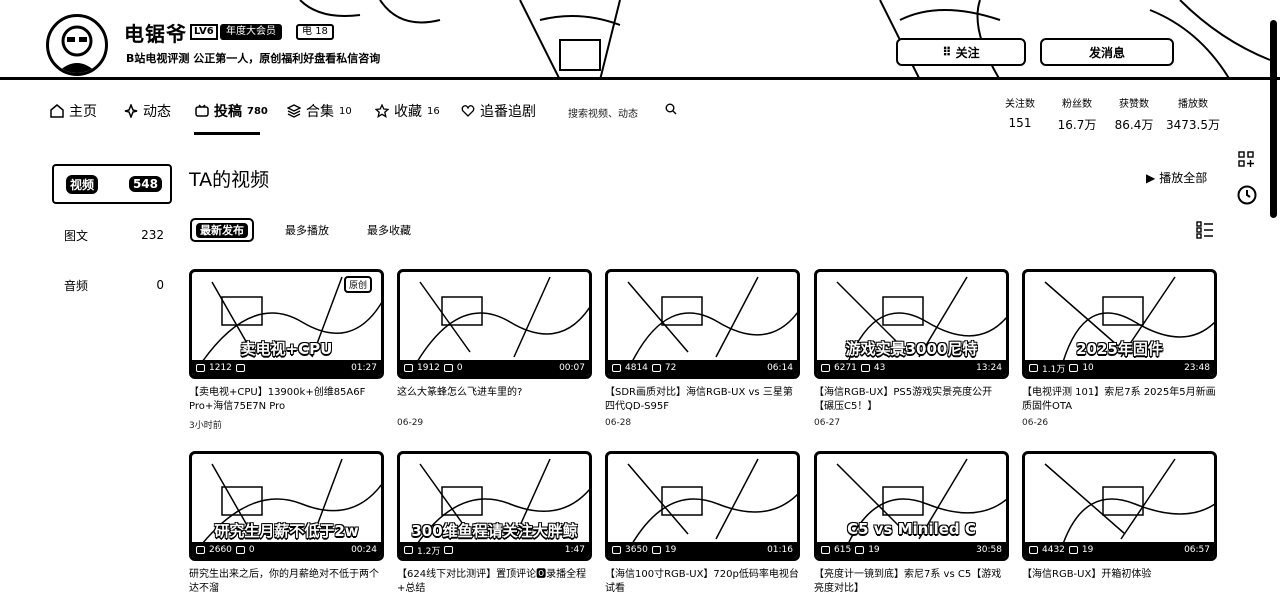 Image resolution: width=1280 pixels, height=599 pixels. I want to click on thumbnail-caption: 300维鱼程请关注大胖鲸, so click(494, 531).